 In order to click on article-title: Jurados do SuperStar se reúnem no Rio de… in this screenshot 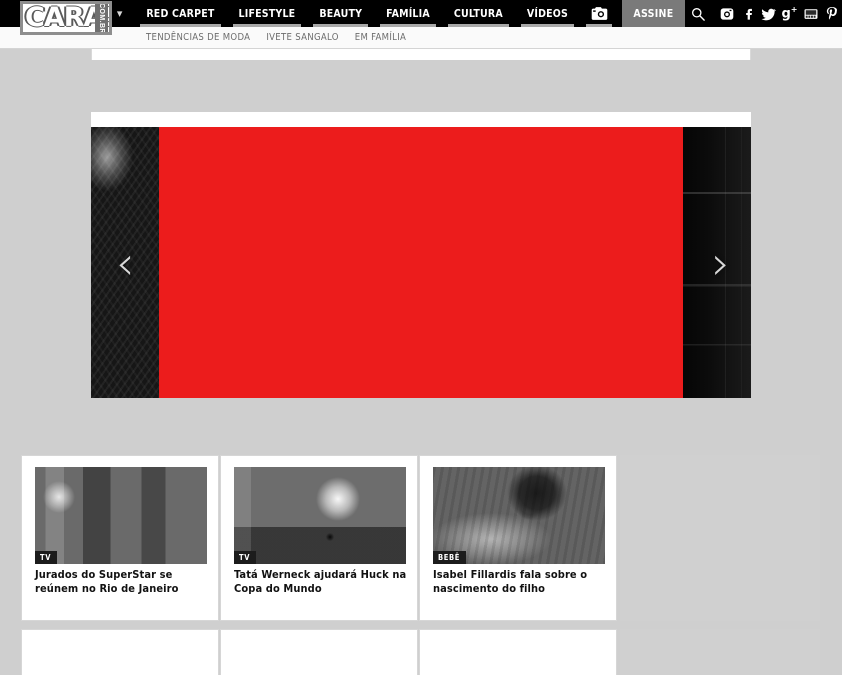, I will do `click(121, 582)`.